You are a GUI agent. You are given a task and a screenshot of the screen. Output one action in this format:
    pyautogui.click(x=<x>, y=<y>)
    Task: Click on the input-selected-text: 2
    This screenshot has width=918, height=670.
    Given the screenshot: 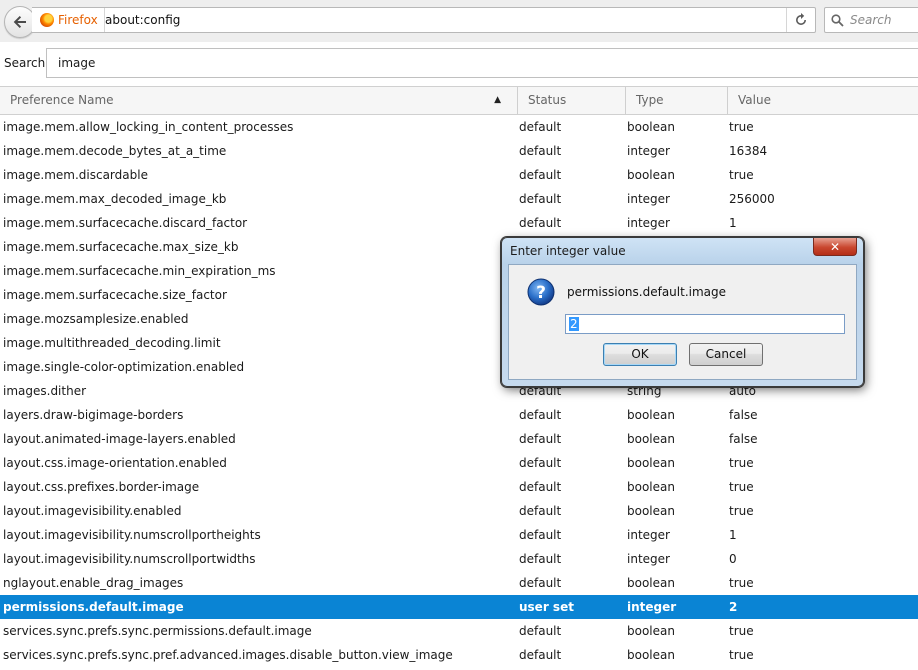 What is the action you would take?
    pyautogui.click(x=574, y=324)
    